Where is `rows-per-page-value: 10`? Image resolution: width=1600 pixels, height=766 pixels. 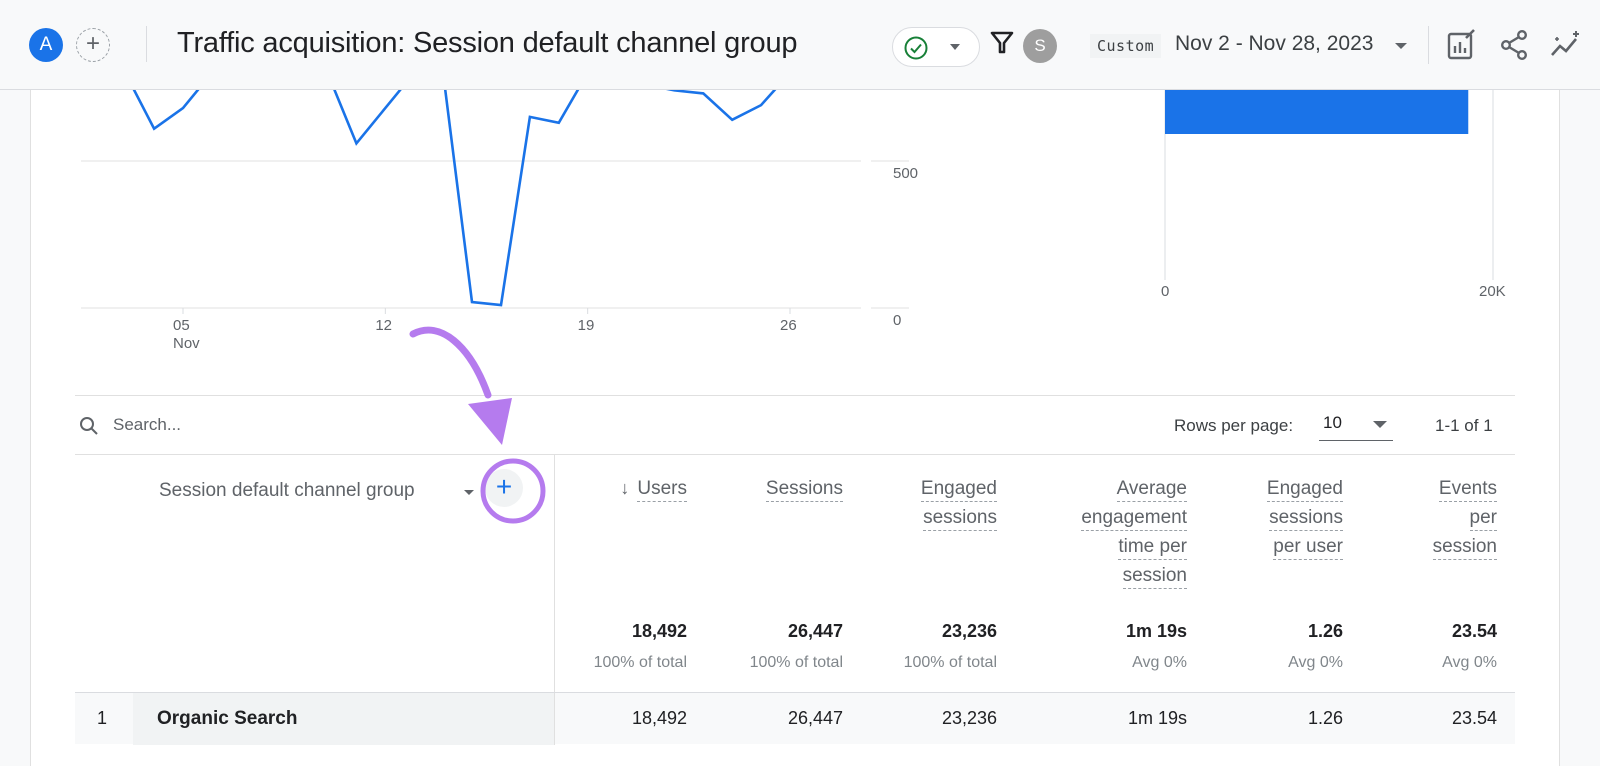
rows-per-page-value: 10 is located at coordinates (1332, 422).